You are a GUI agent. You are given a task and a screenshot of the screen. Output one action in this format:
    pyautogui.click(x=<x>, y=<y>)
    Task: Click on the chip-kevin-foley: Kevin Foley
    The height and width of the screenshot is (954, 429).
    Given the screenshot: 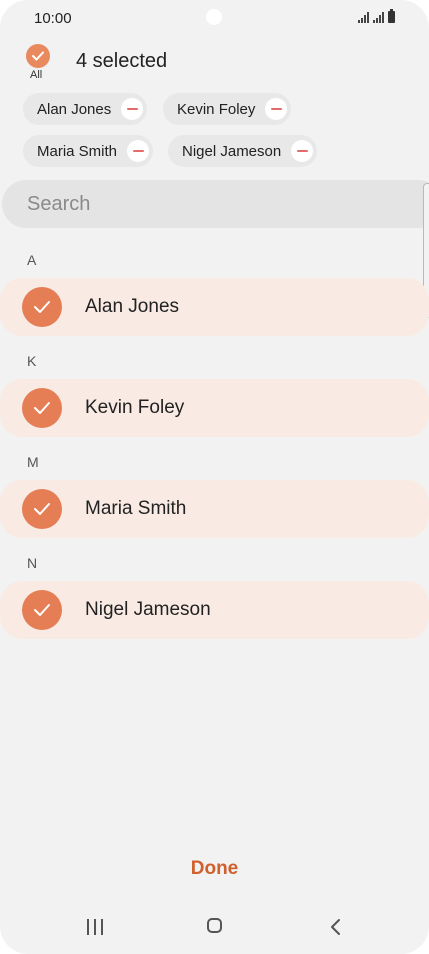 What is the action you would take?
    pyautogui.click(x=227, y=109)
    